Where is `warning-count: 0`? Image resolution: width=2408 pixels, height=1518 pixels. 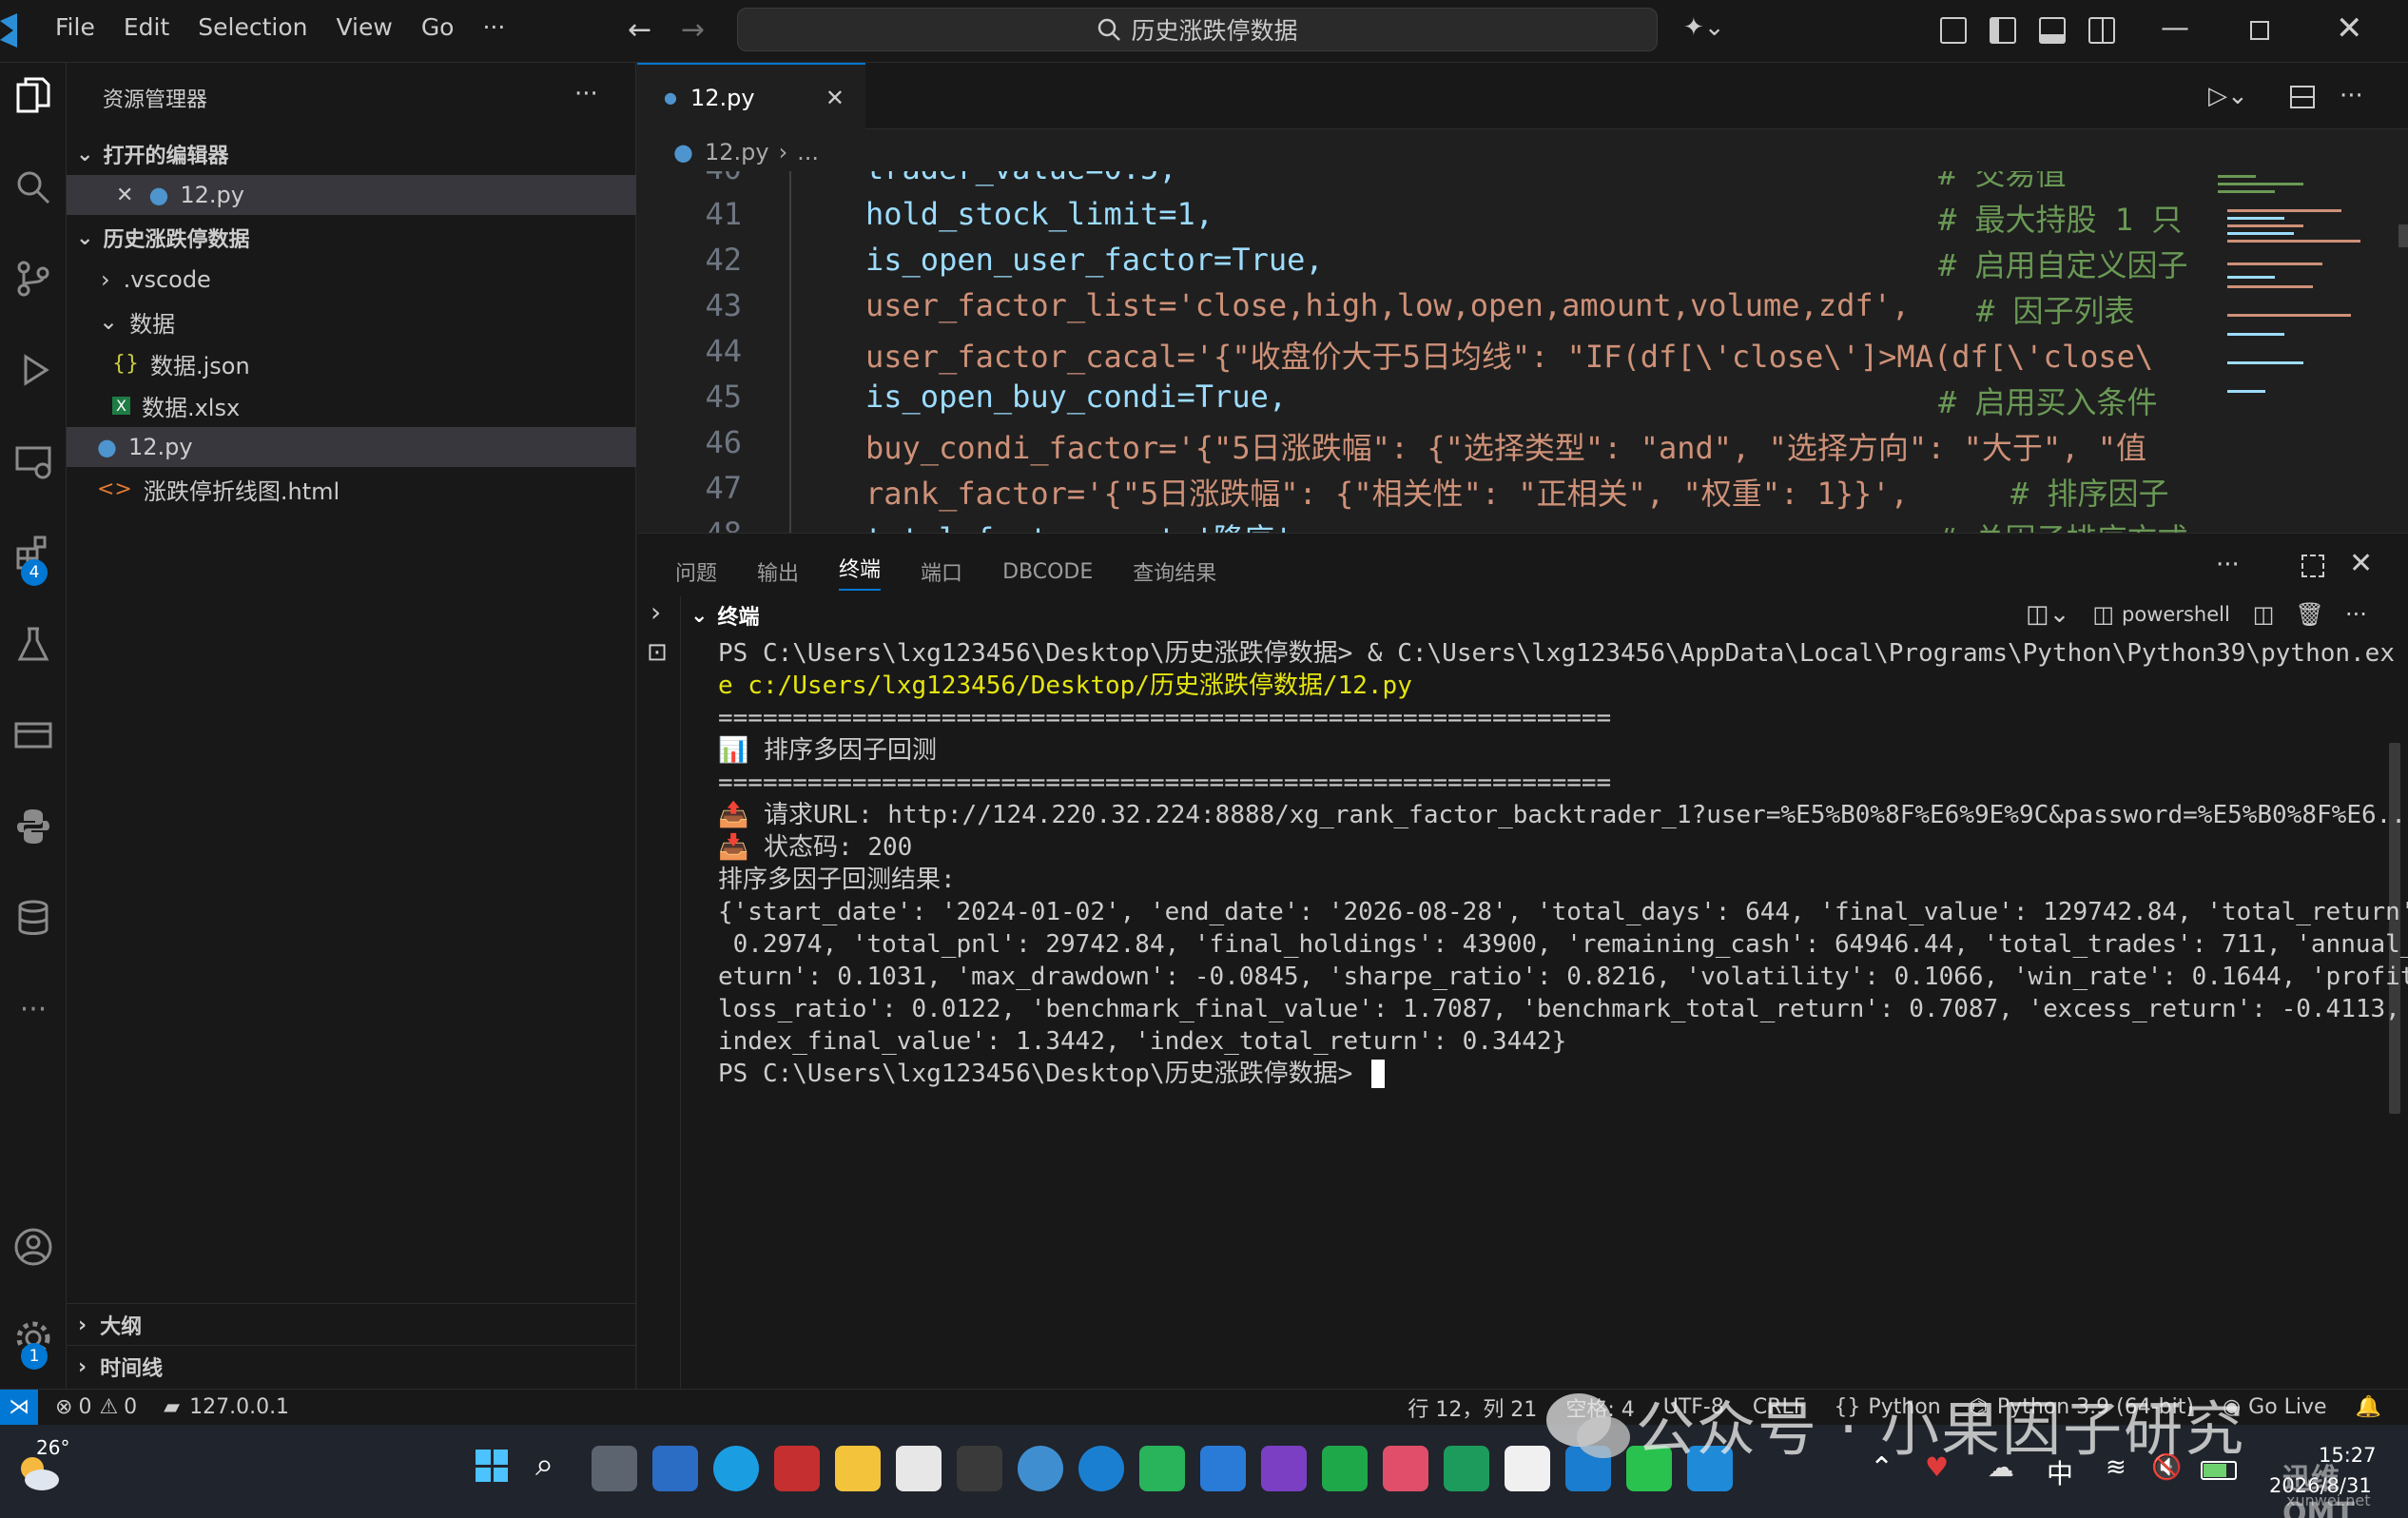
warning-count: 0 is located at coordinates (130, 1407).